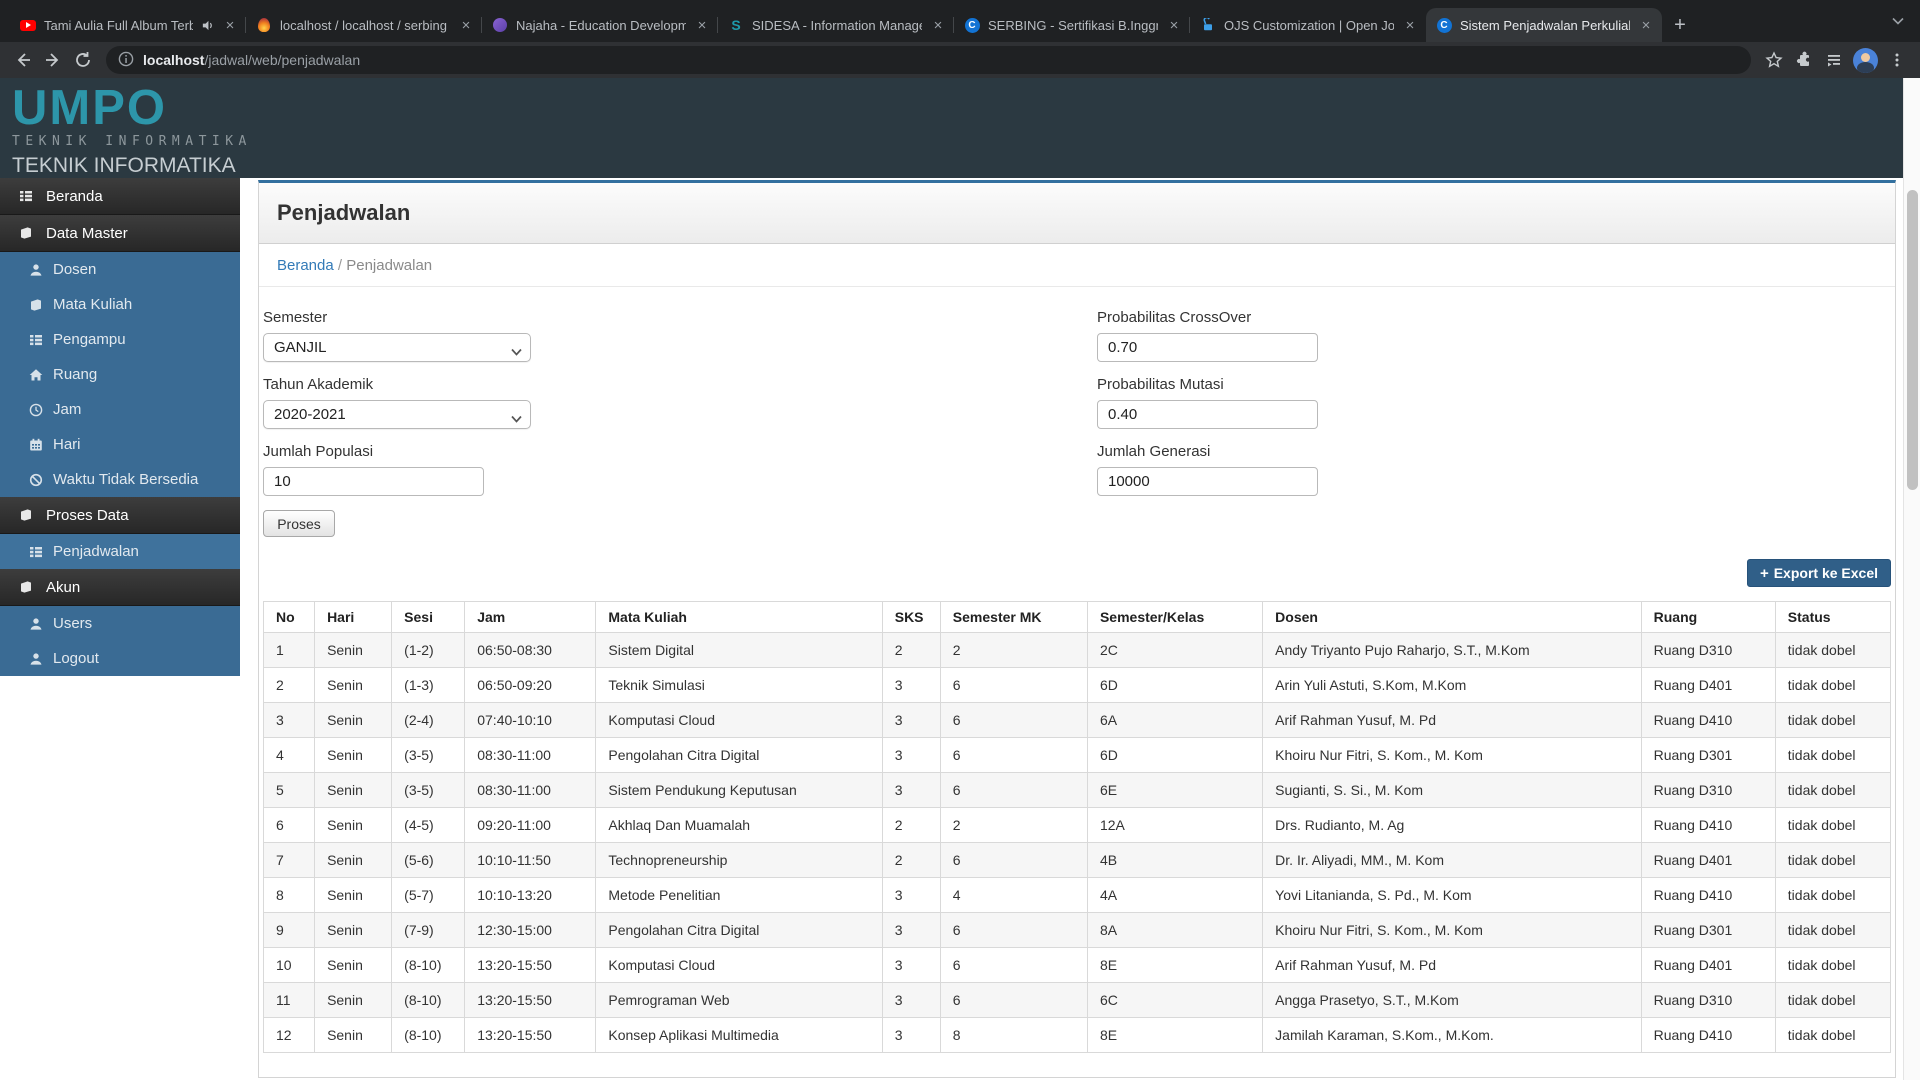  I want to click on sidebar-item-waktu-tidak-bersedia: Waktu Tidak Bersedia, so click(120, 479).